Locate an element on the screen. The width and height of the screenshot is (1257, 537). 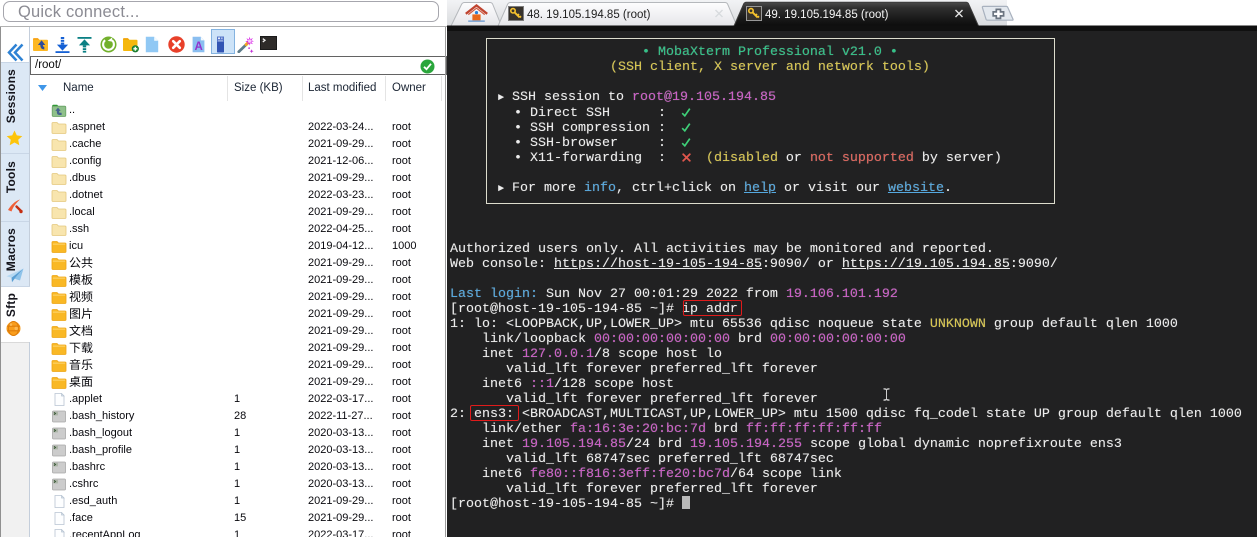
svg-text: 49. 19.105.194.85 (root) is located at coordinates (827, 15).